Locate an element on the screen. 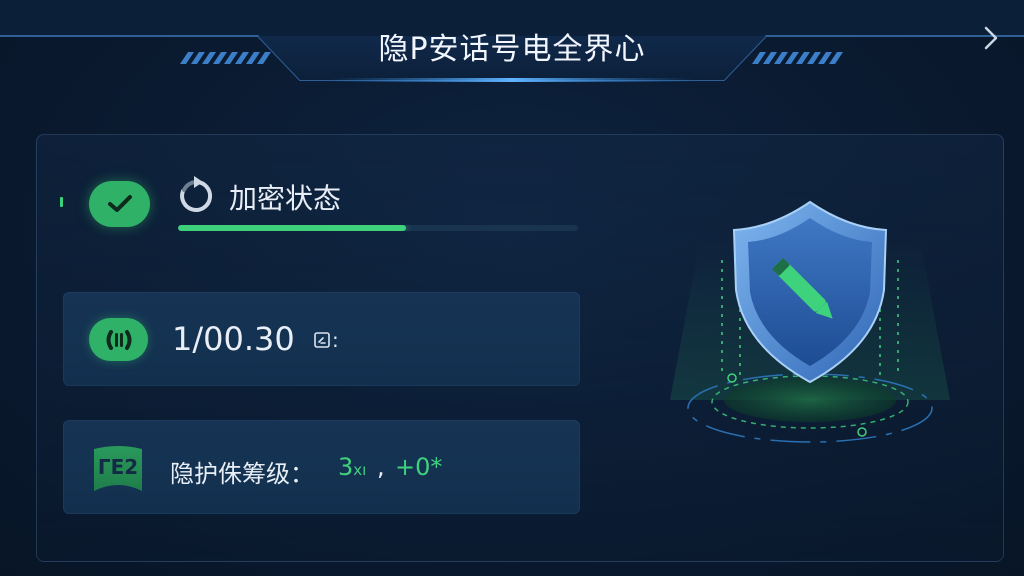  check-icon is located at coordinates (120, 203).